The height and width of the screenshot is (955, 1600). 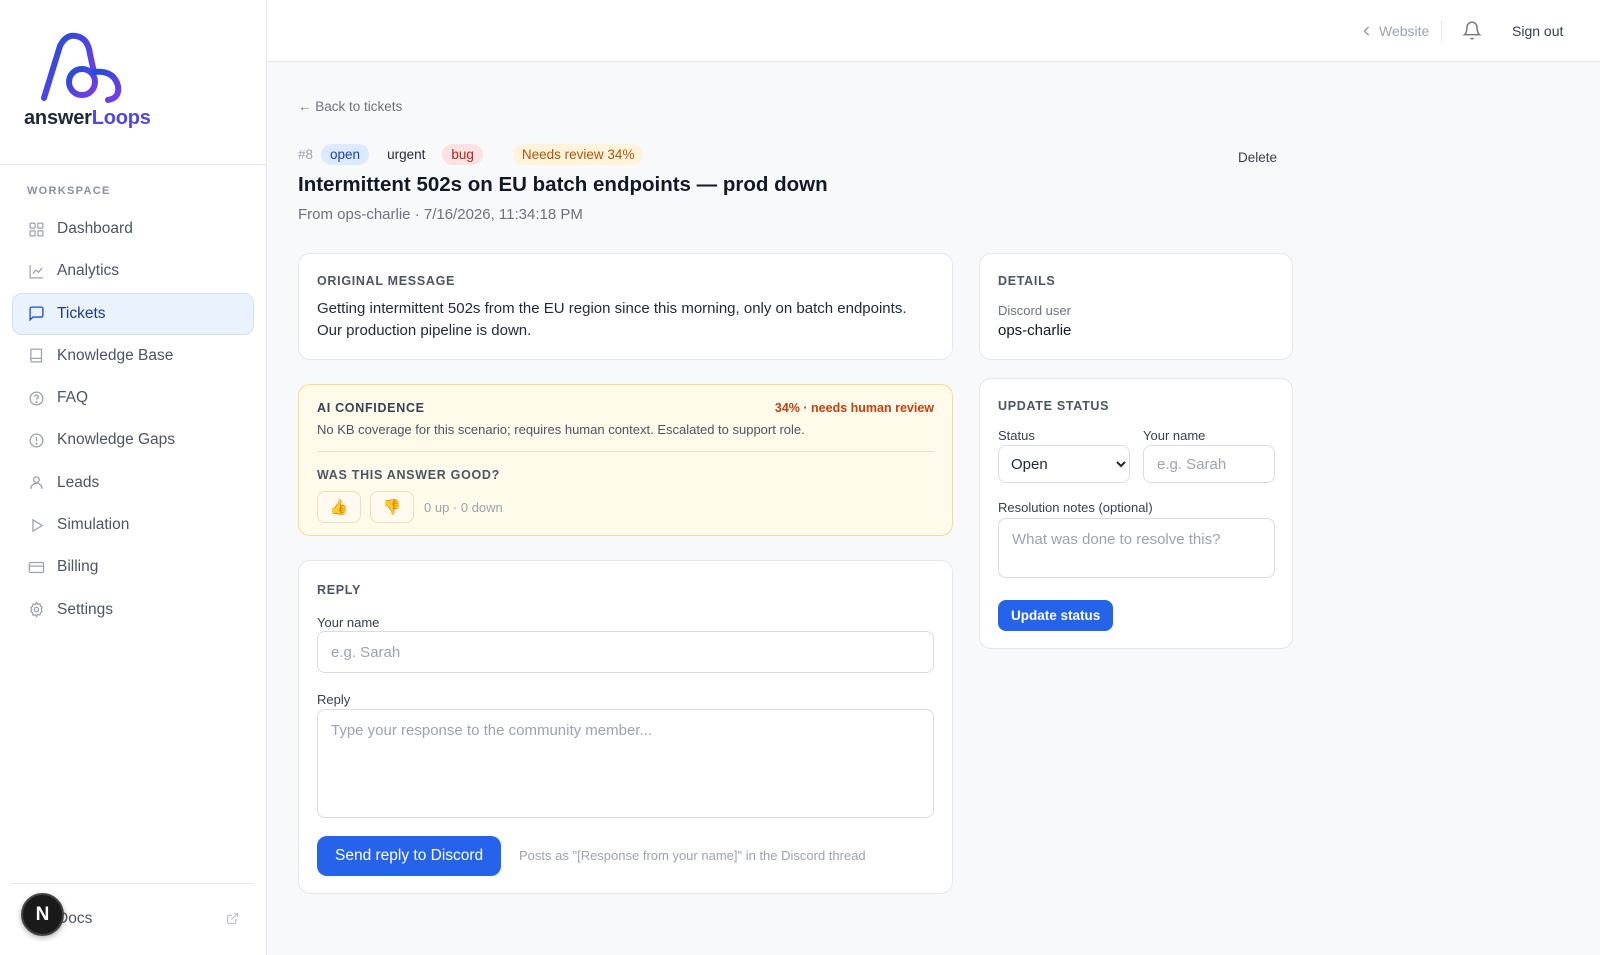 What do you see at coordinates (933, 31) in the screenshot?
I see `topbar: Website Sign out` at bounding box center [933, 31].